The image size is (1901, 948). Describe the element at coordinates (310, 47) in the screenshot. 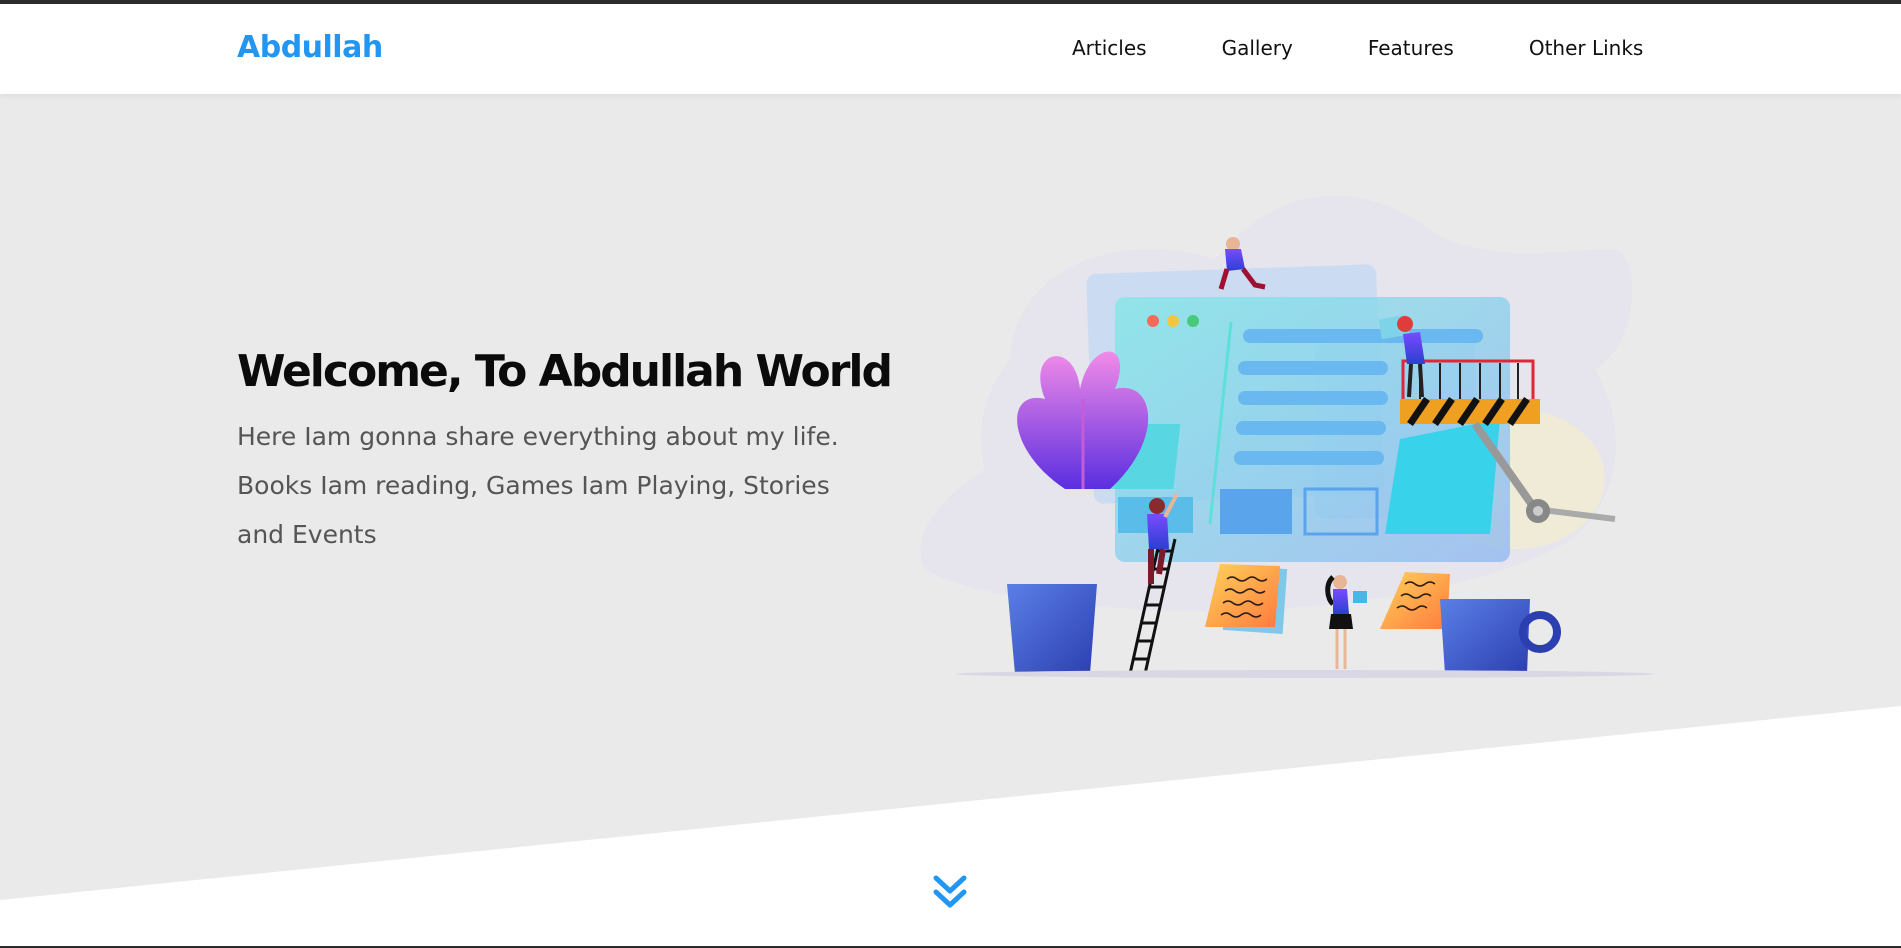

I see `logo-link: Abdullah` at that location.